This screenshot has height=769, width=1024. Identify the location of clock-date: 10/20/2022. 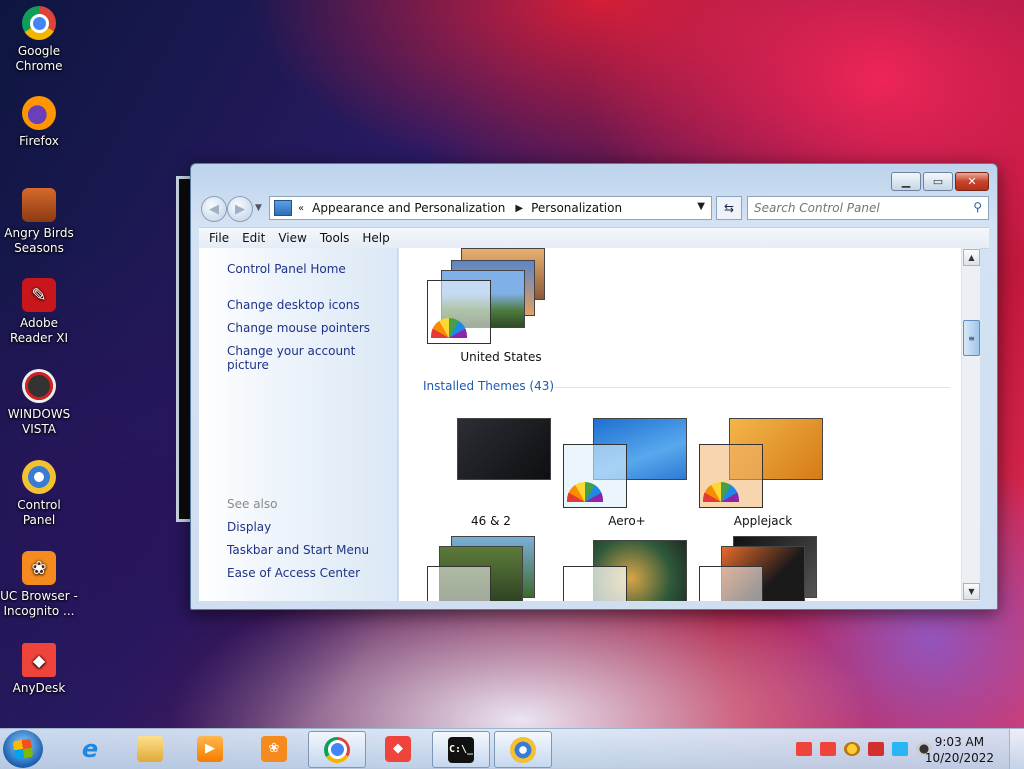
(959, 758).